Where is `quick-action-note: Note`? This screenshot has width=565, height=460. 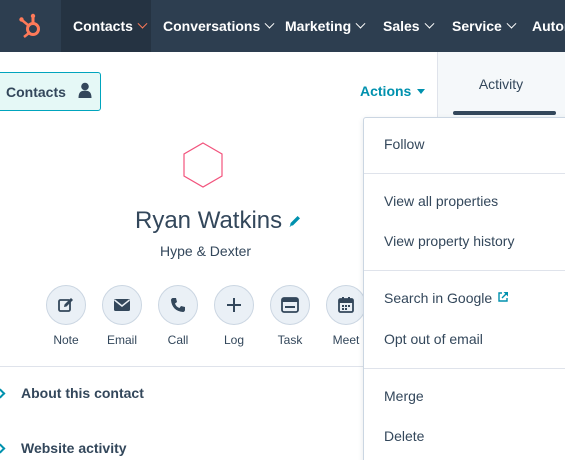
quick-action-note: Note is located at coordinates (66, 316).